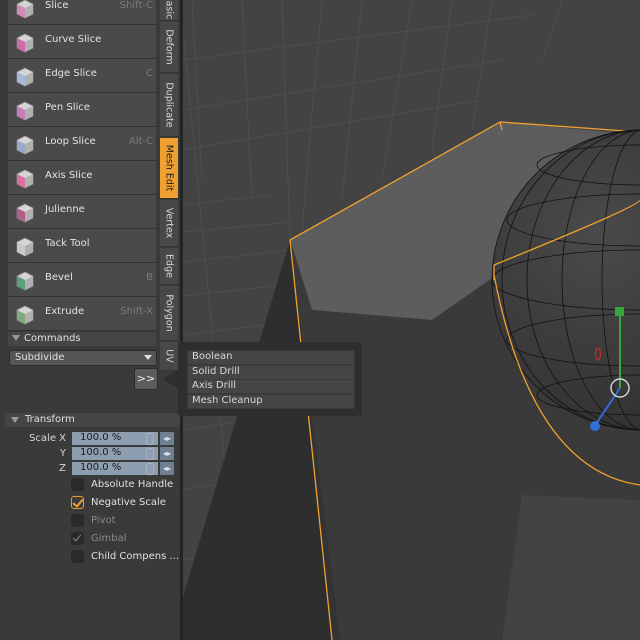 The height and width of the screenshot is (640, 640). I want to click on chevron-down-icon, so click(148, 357).